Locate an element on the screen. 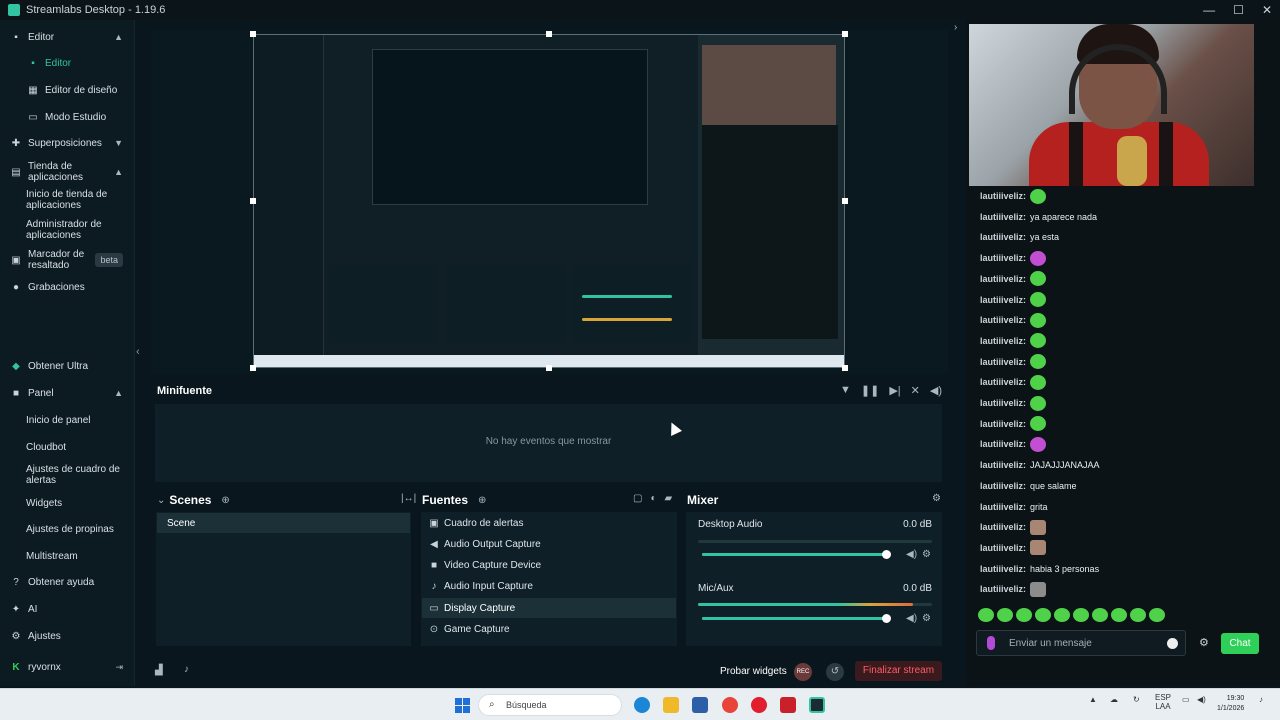 This screenshot has width=1280, height=720. sidebar-item-layout-editor: ▦ Editor de diseño is located at coordinates (67, 90).